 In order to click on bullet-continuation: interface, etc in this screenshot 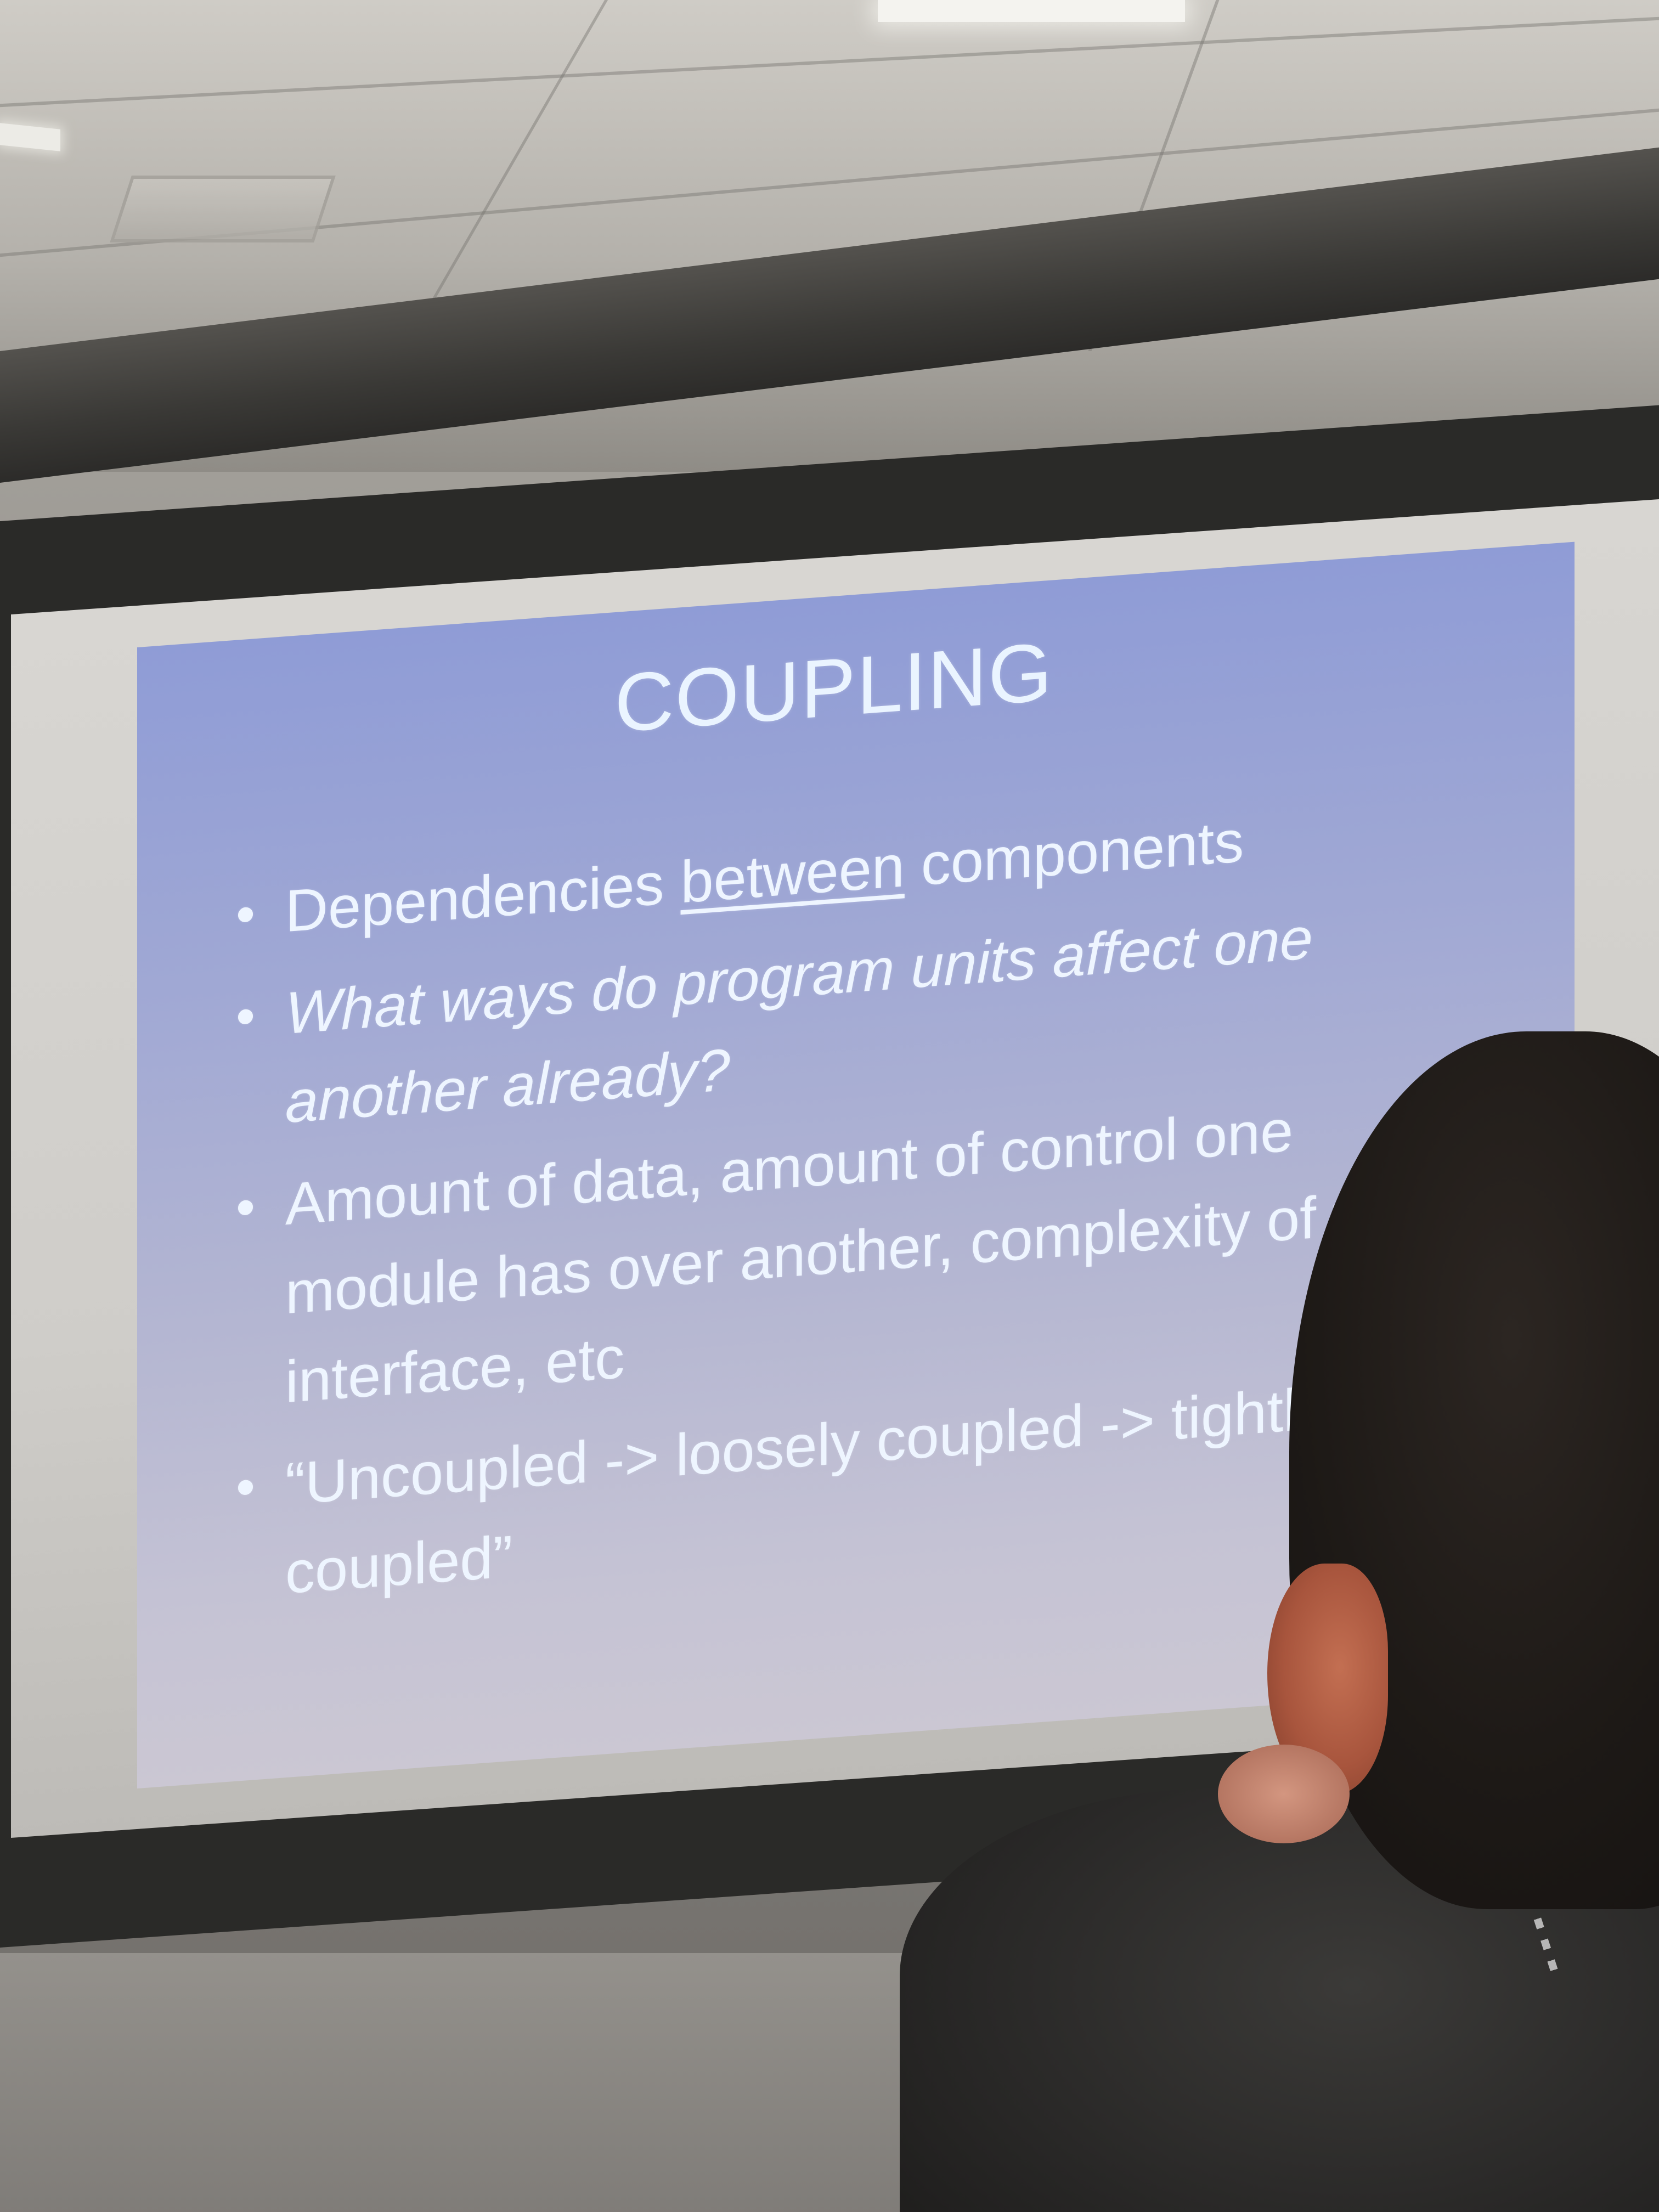, I will do `click(455, 1369)`.